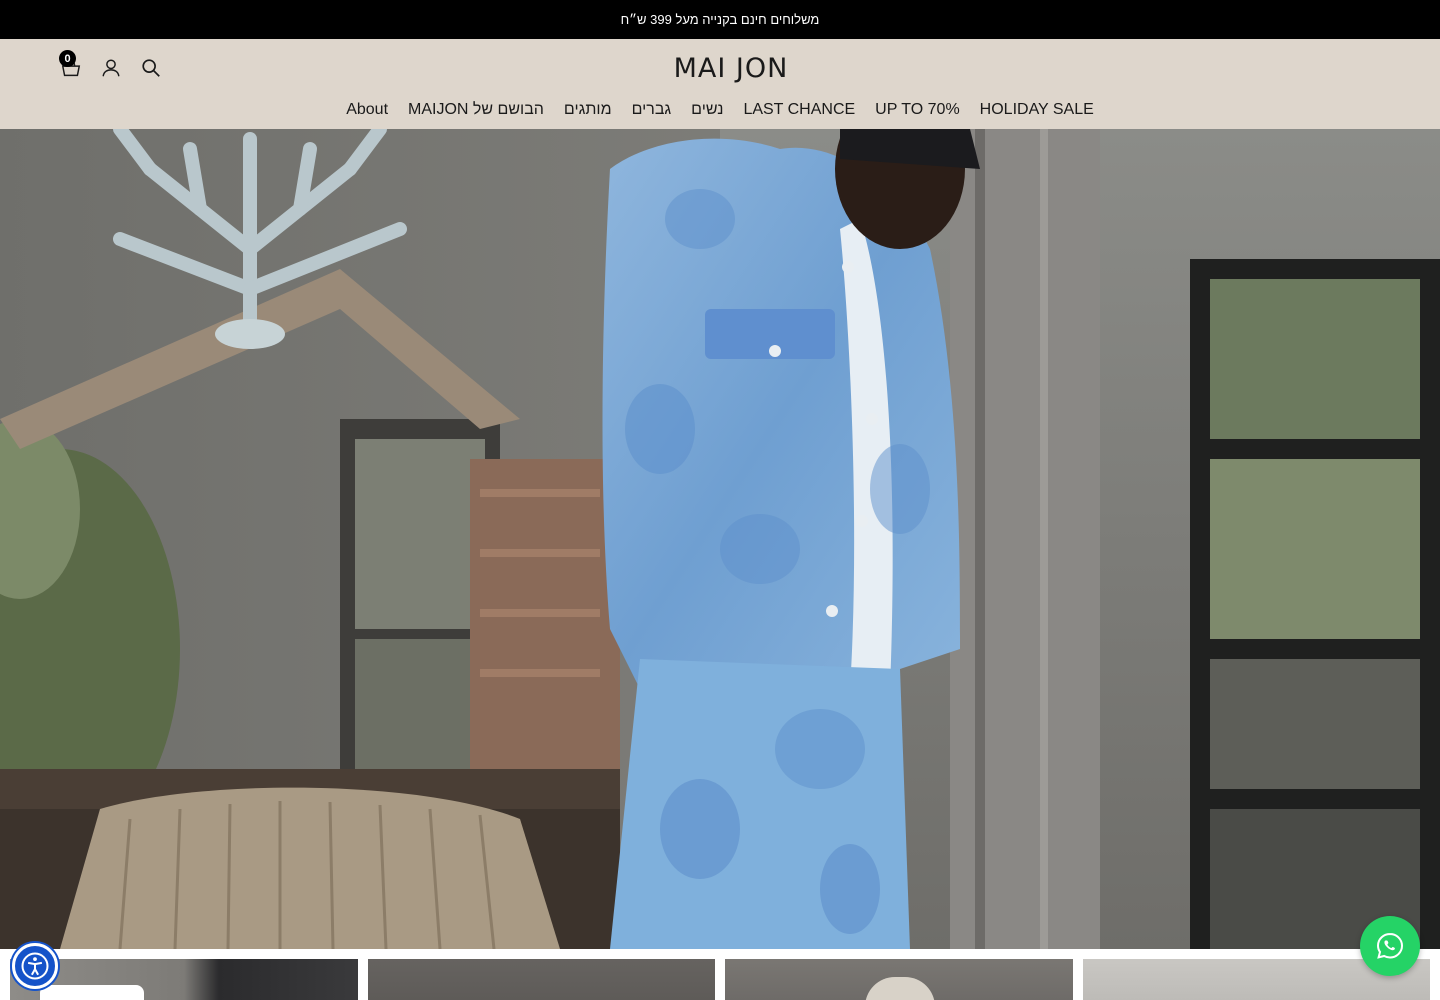  What do you see at coordinates (652, 110) in the screenshot?
I see `nav-item-men: גברים` at bounding box center [652, 110].